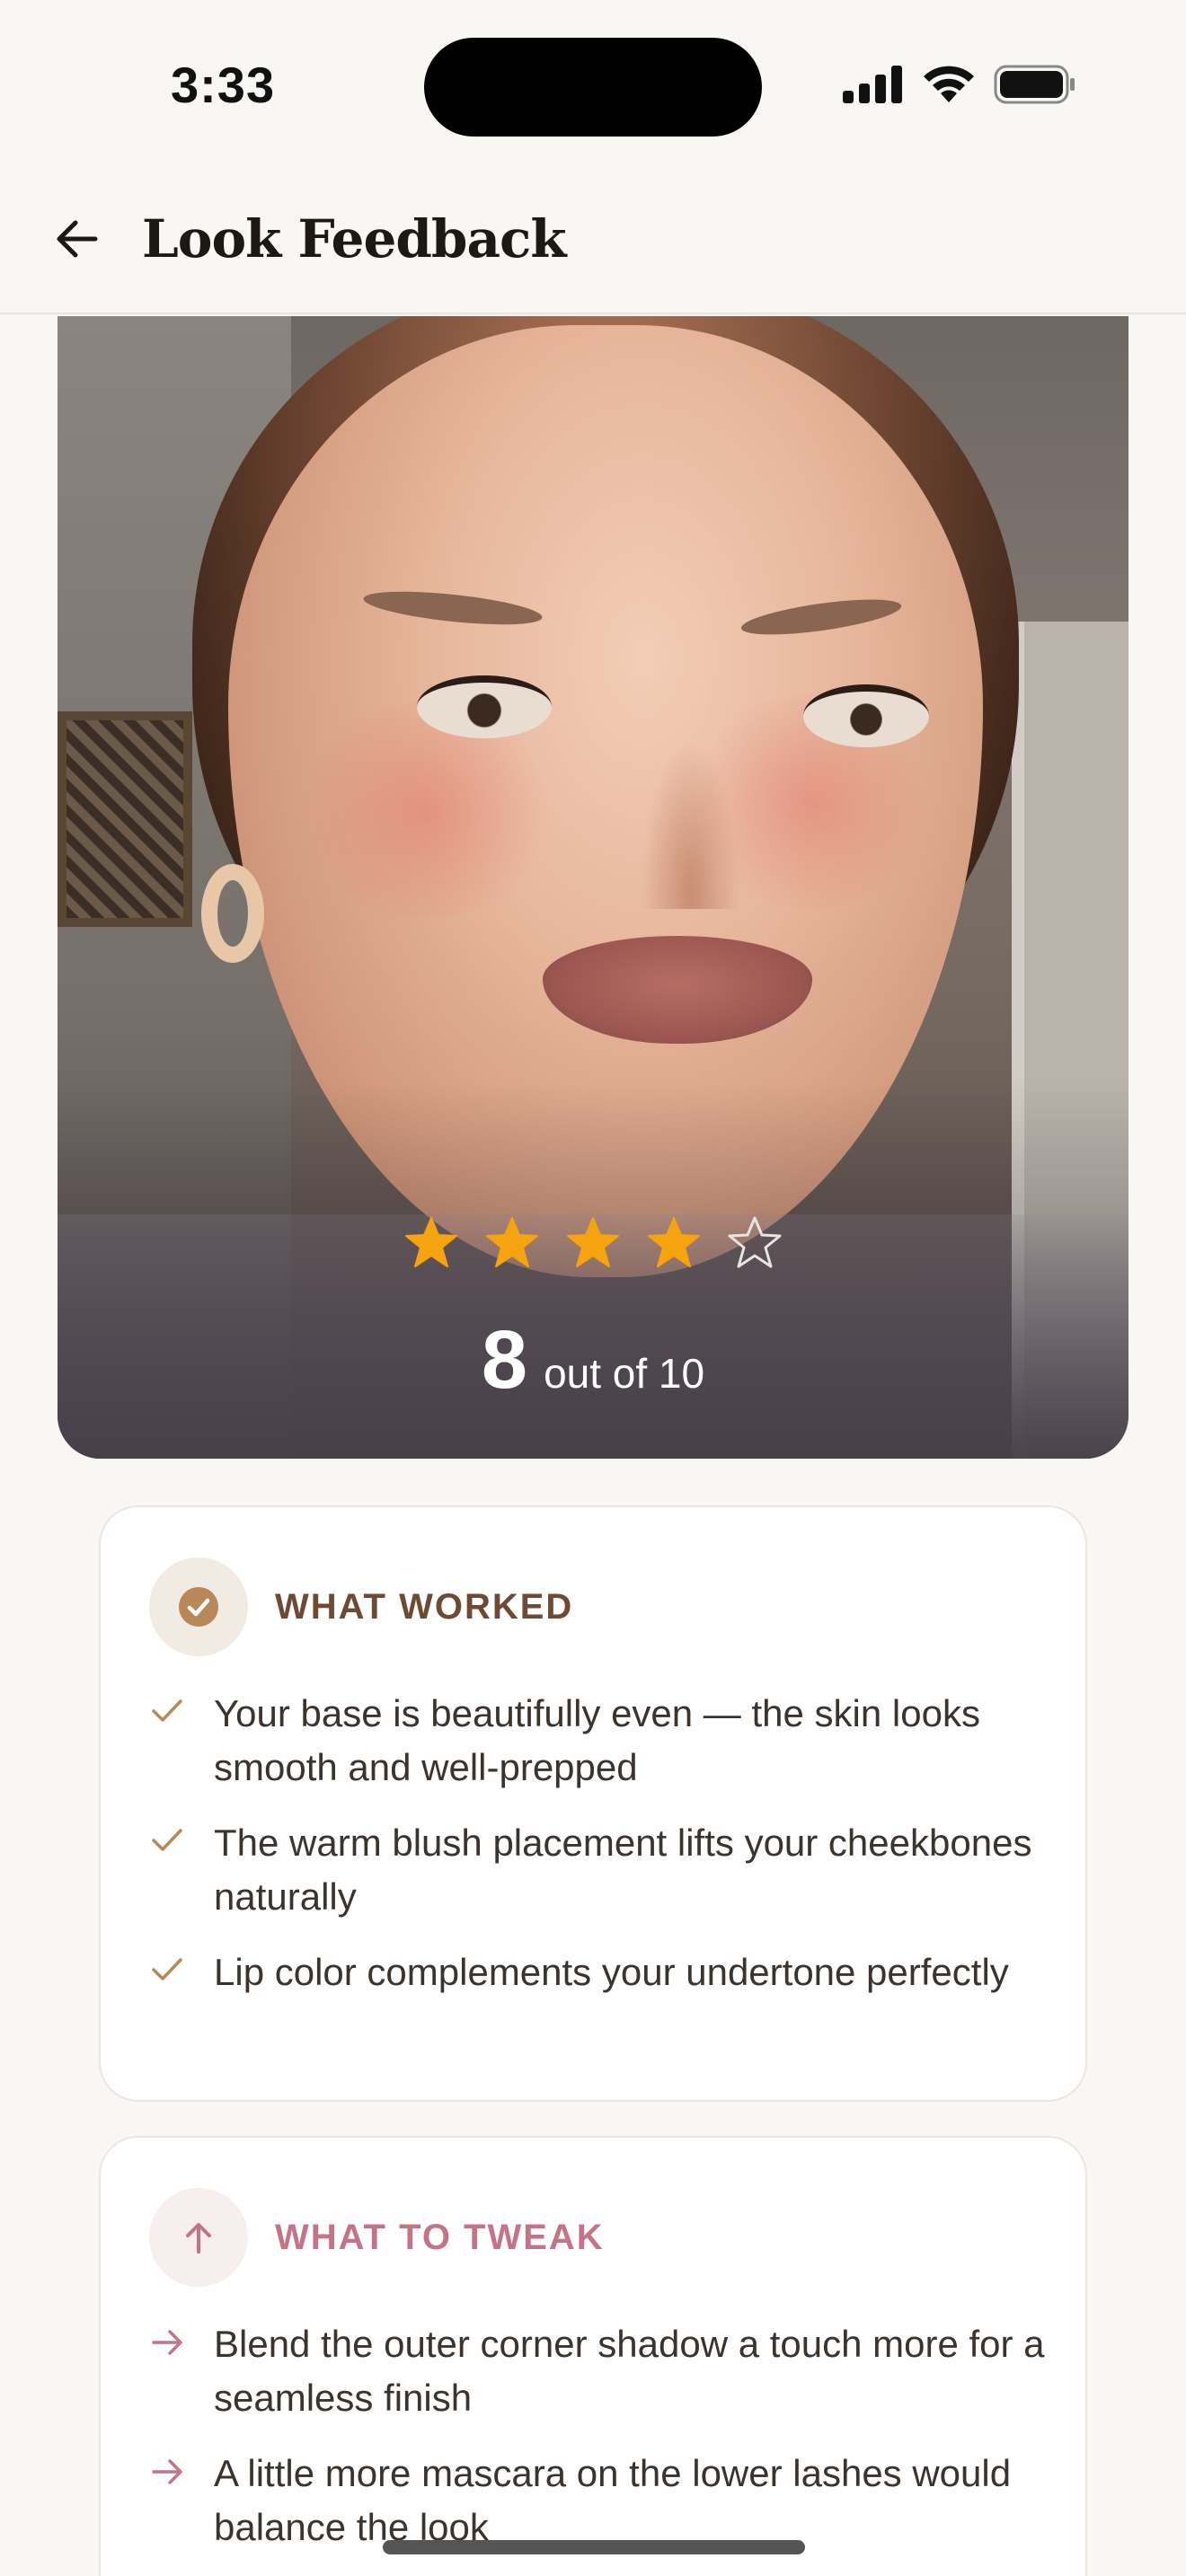 The image size is (1186, 2576). I want to click on check-badge, so click(198, 1606).